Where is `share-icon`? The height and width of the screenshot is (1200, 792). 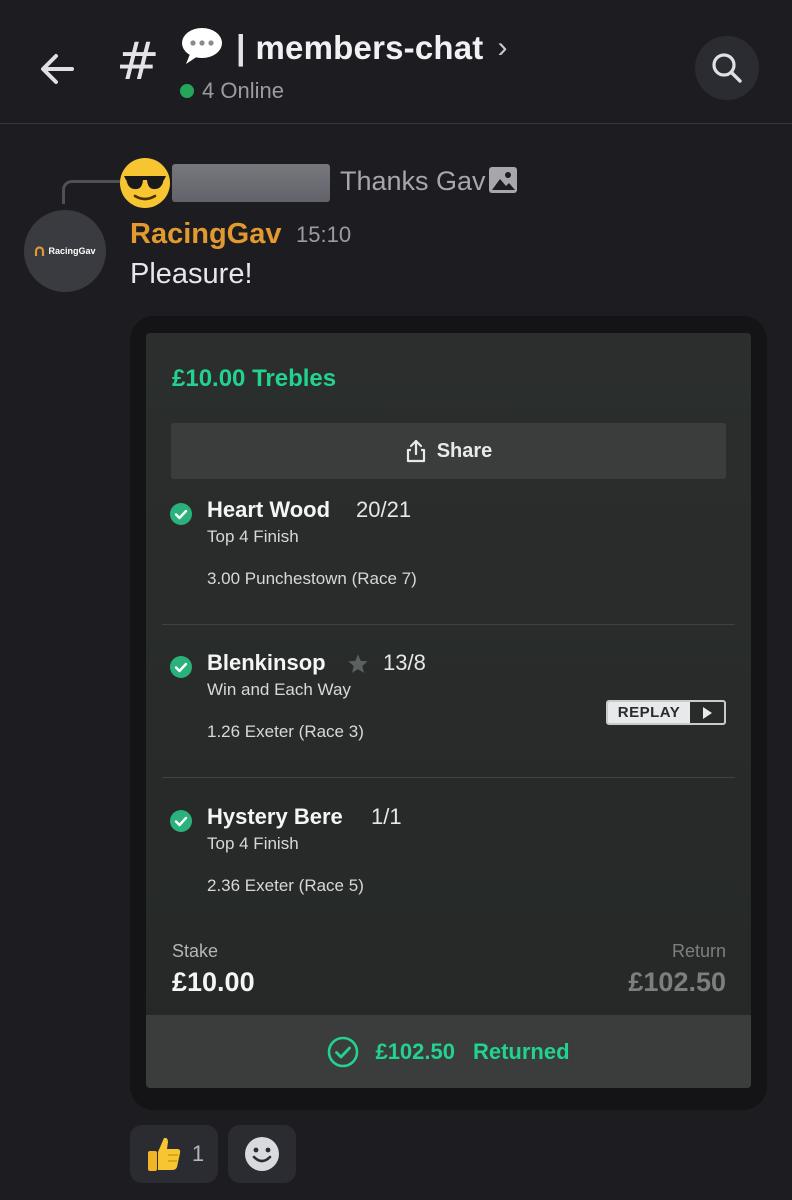
share-icon is located at coordinates (415, 451).